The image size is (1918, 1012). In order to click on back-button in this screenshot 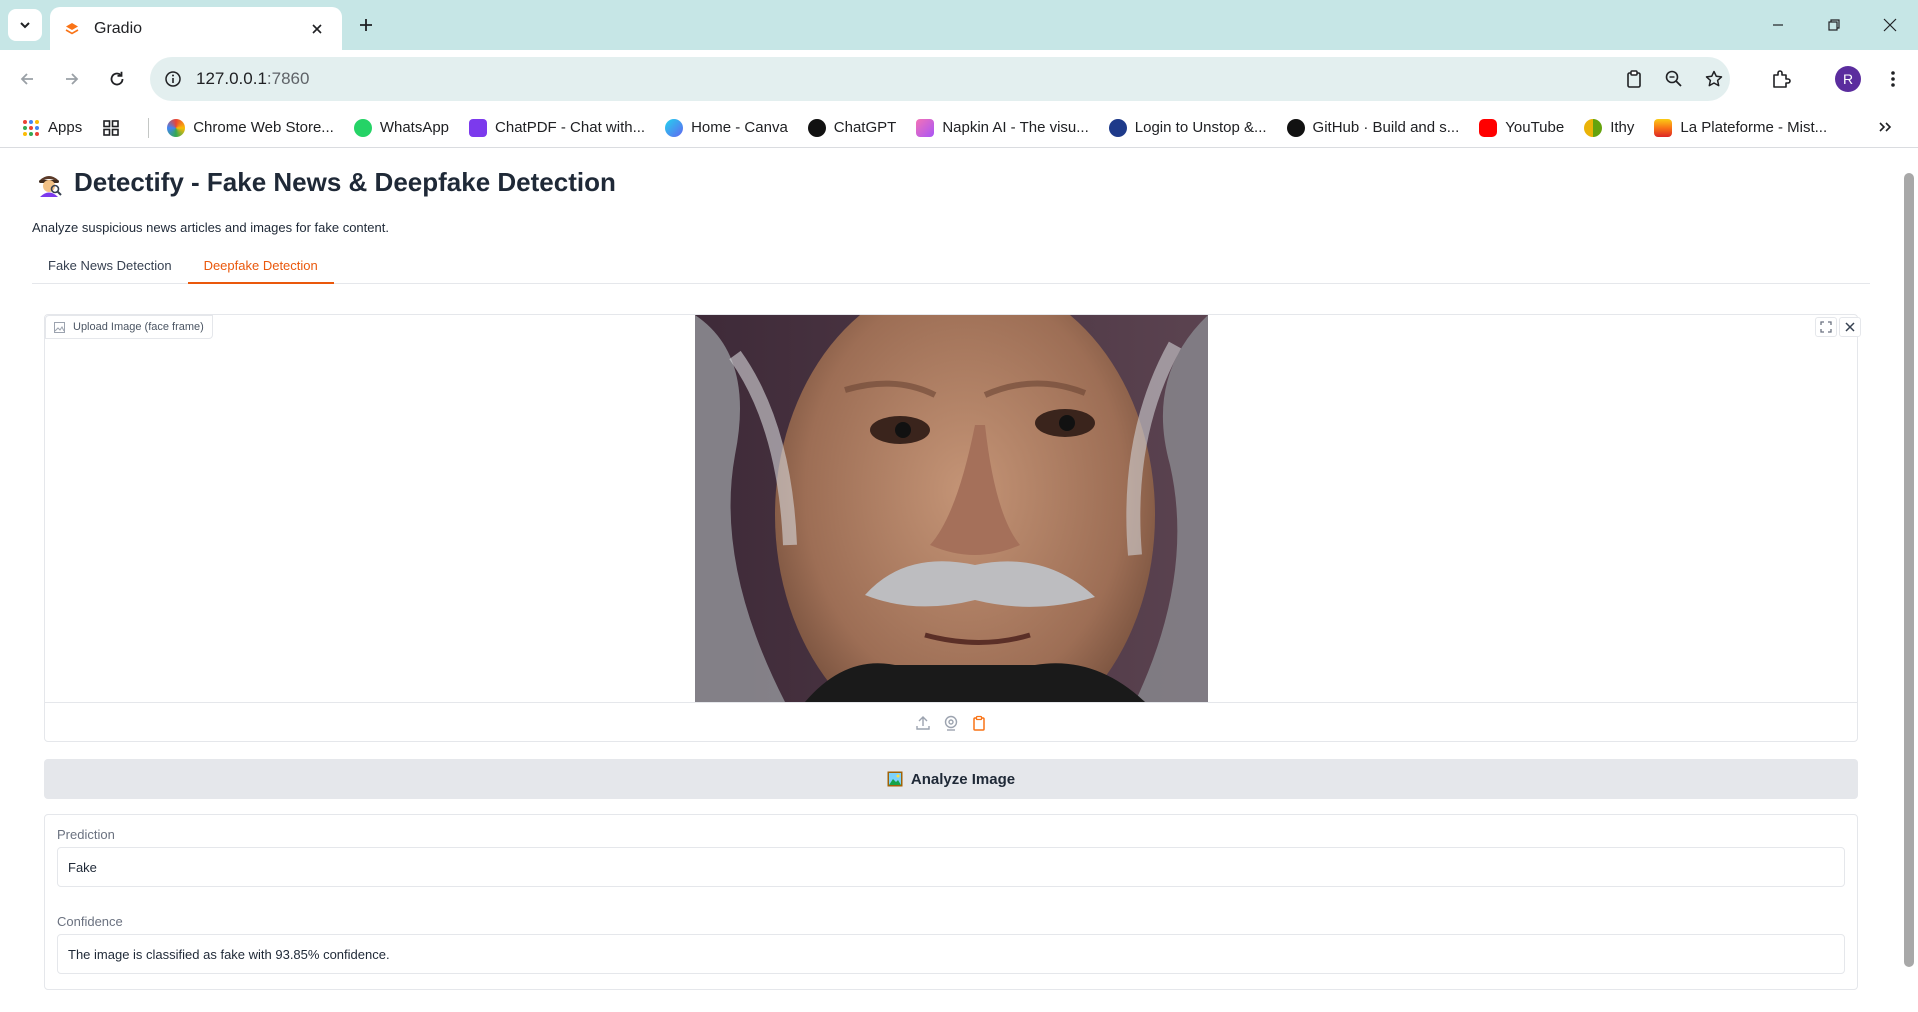, I will do `click(27, 79)`.